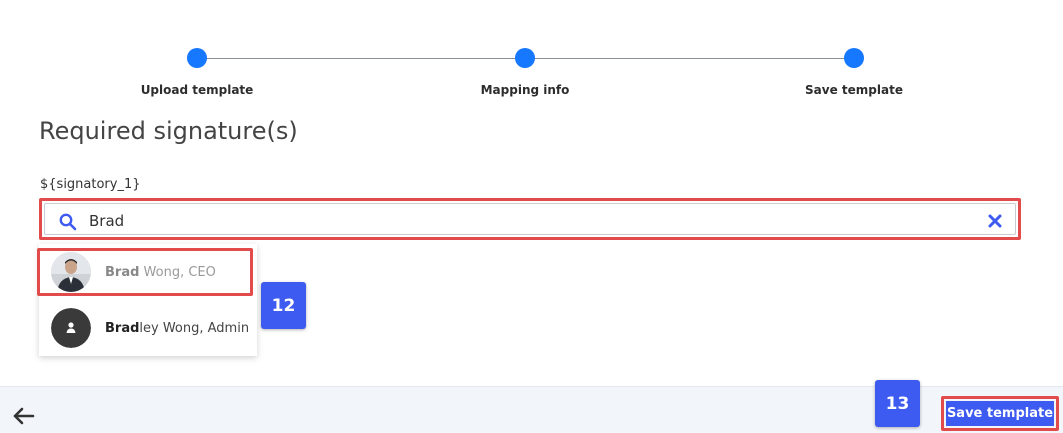 The width and height of the screenshot is (1063, 433). What do you see at coordinates (197, 90) in the screenshot?
I see `step-label: Upload template` at bounding box center [197, 90].